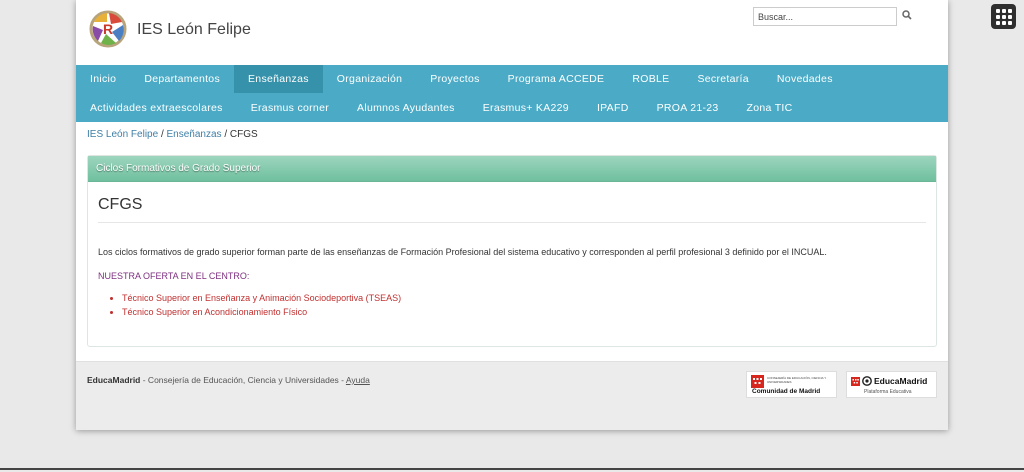  Describe the element at coordinates (526, 107) in the screenshot. I see `nav-item-erasmus-ka229: Erasmus+ KA229` at that location.